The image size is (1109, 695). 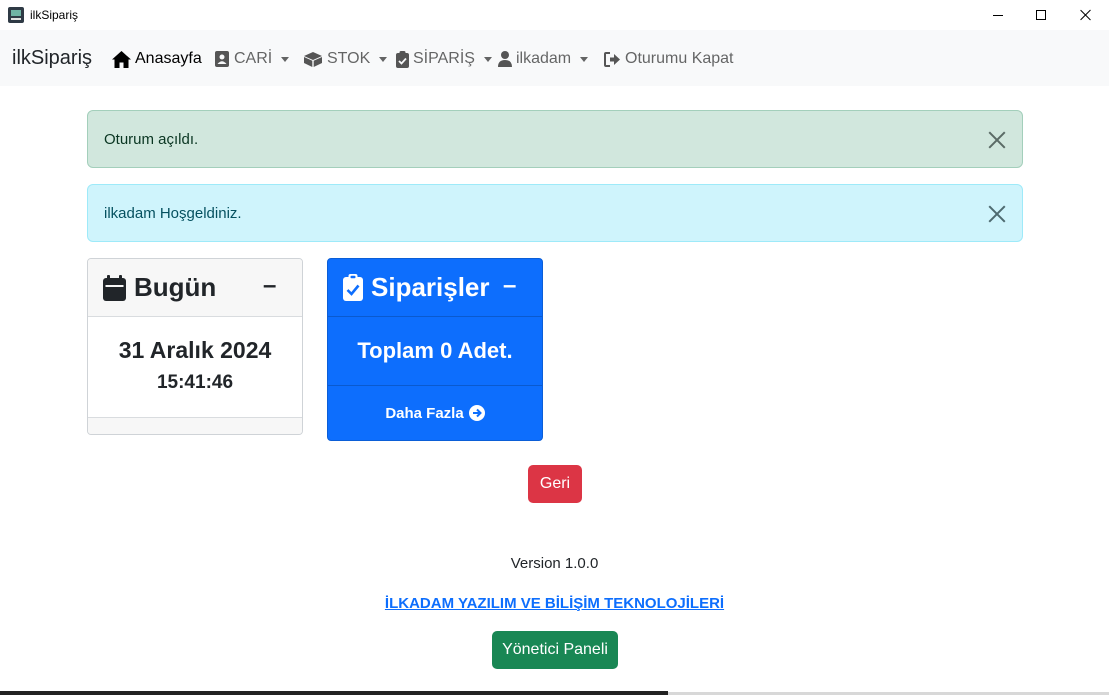 I want to click on nav-home-label: Anasayfa, so click(x=168, y=58).